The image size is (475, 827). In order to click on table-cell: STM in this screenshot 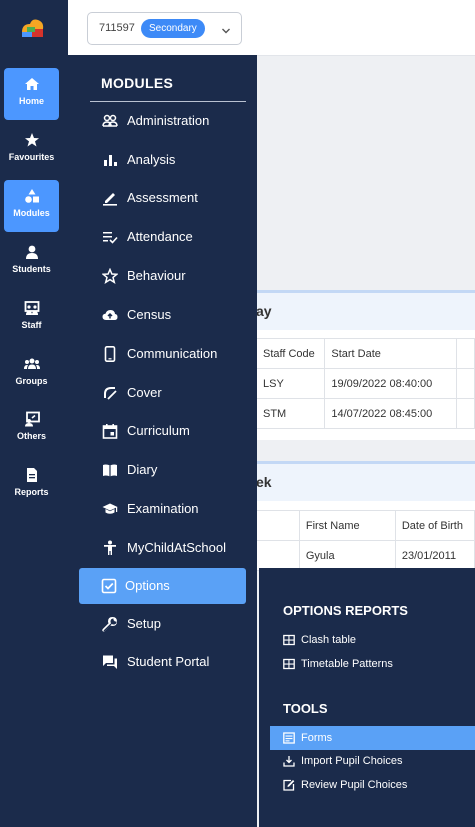, I will do `click(290, 413)`.